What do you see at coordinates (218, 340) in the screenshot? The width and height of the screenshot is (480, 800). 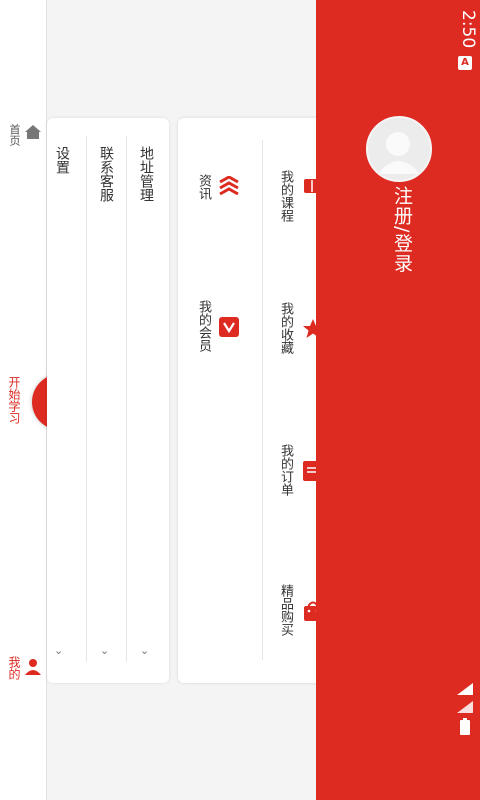 I see `my-membership-item: 我的会员` at bounding box center [218, 340].